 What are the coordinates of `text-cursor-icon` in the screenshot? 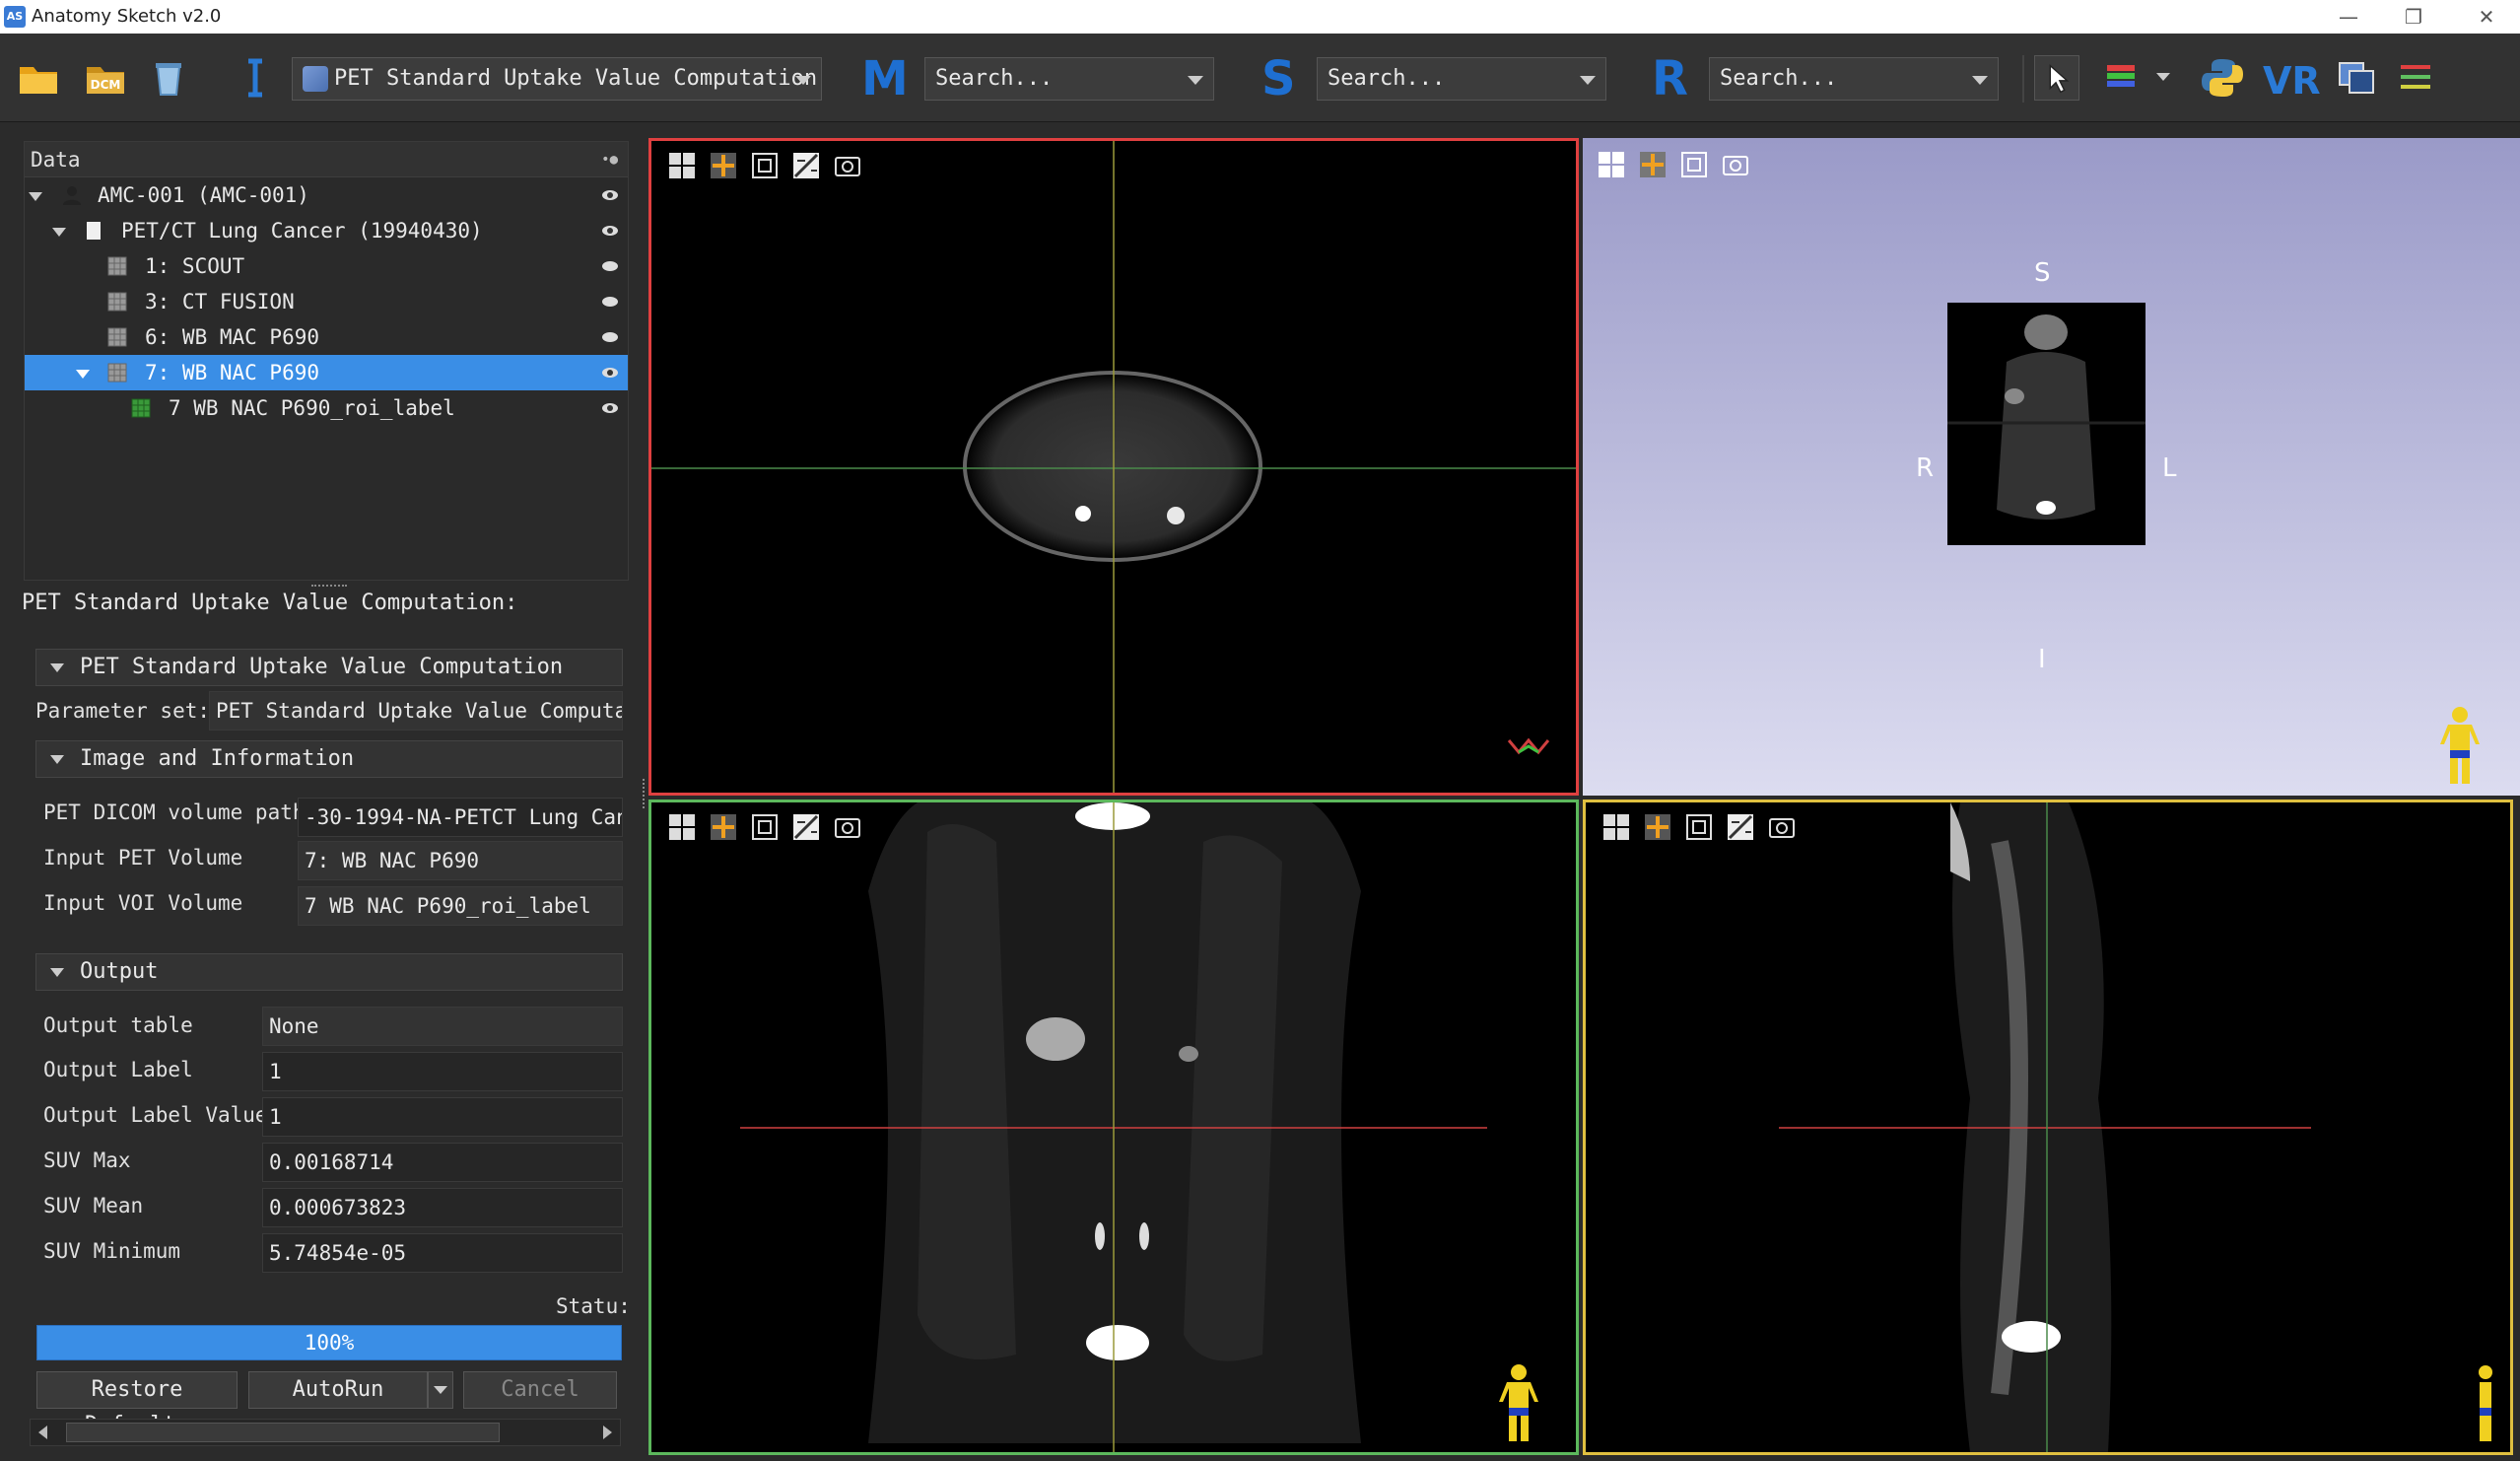 It's located at (255, 78).